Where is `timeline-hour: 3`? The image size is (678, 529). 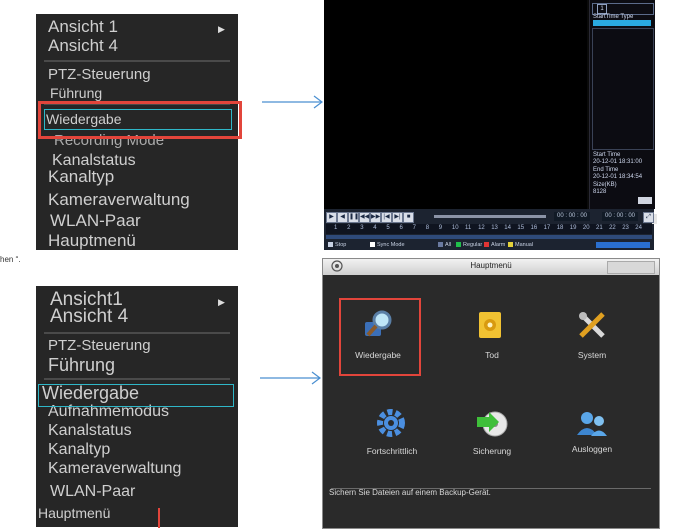 timeline-hour: 3 is located at coordinates (362, 228).